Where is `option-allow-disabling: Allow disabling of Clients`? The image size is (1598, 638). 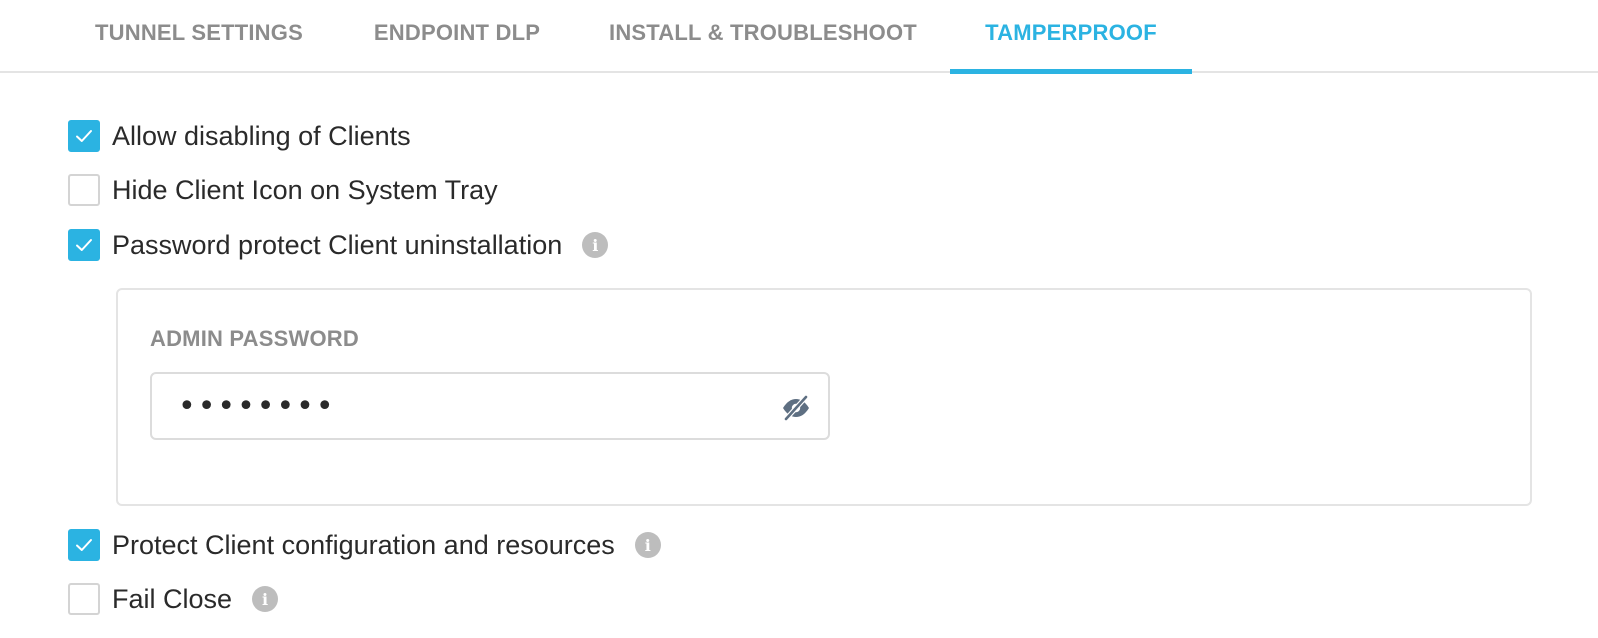 option-allow-disabling: Allow disabling of Clients is located at coordinates (239, 136).